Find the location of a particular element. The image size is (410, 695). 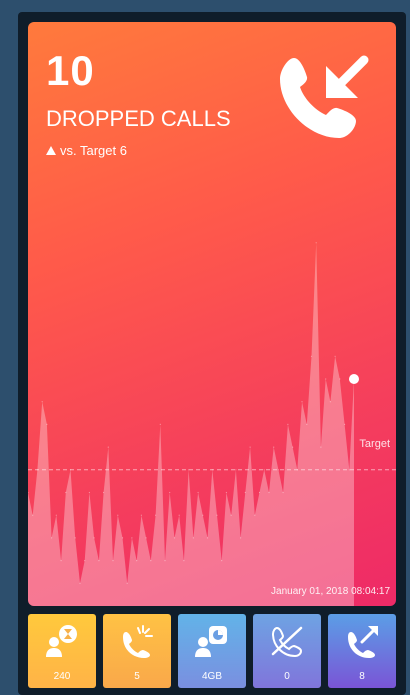

tile-outgoing: 8 is located at coordinates (362, 651).